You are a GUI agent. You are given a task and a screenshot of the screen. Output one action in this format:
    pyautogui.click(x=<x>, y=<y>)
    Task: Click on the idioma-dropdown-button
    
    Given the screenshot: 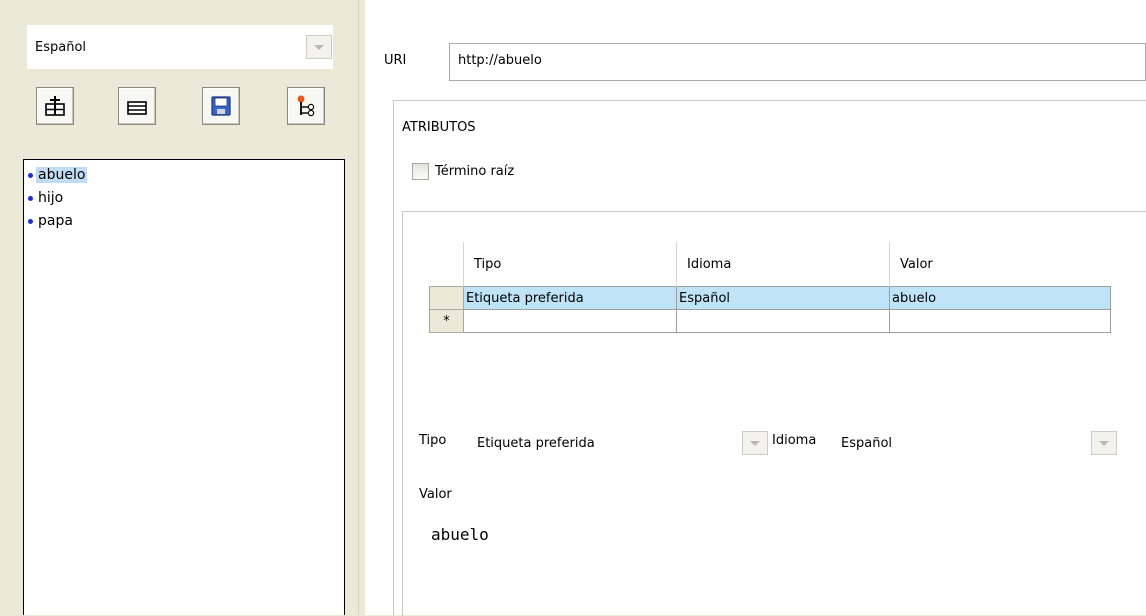 What is the action you would take?
    pyautogui.click(x=1104, y=443)
    